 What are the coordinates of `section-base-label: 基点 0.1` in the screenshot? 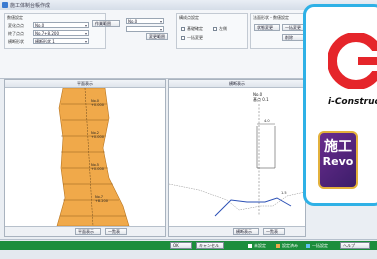 It's located at (261, 99).